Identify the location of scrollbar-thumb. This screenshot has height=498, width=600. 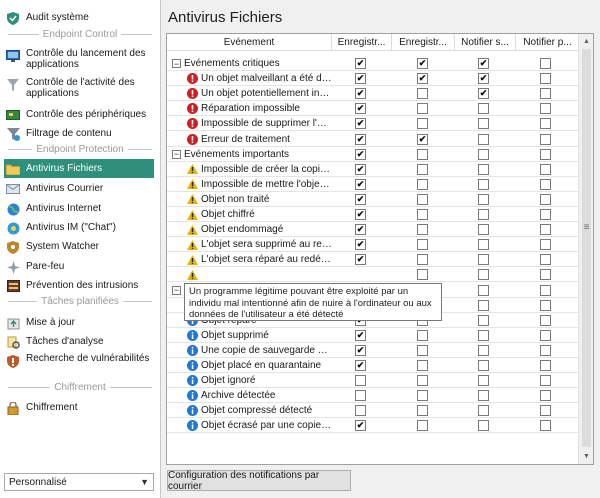
(586, 248).